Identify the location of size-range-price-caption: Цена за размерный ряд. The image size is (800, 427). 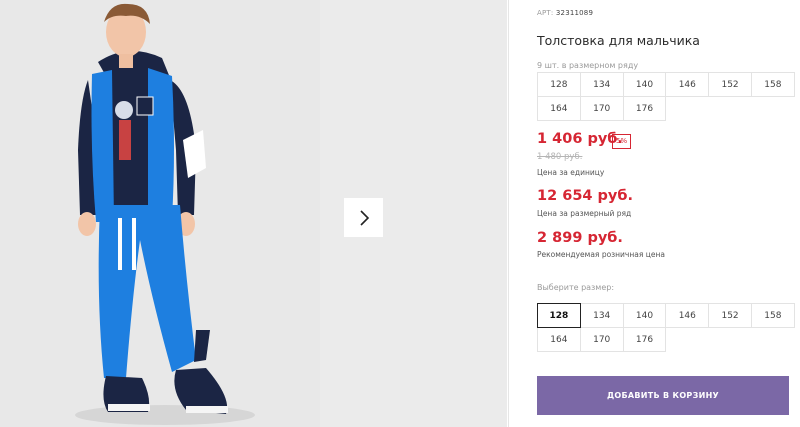
(584, 213).